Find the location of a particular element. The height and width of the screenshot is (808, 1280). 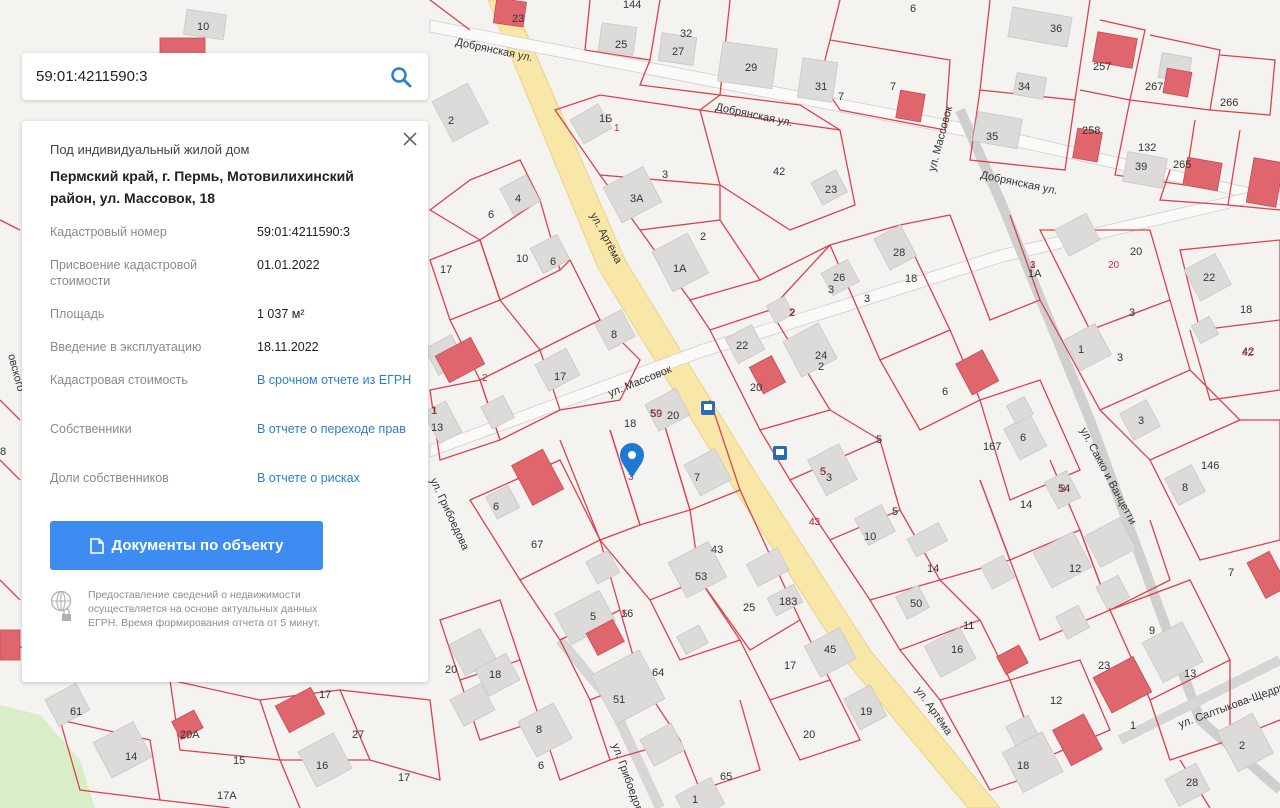

search-input is located at coordinates (206, 76).